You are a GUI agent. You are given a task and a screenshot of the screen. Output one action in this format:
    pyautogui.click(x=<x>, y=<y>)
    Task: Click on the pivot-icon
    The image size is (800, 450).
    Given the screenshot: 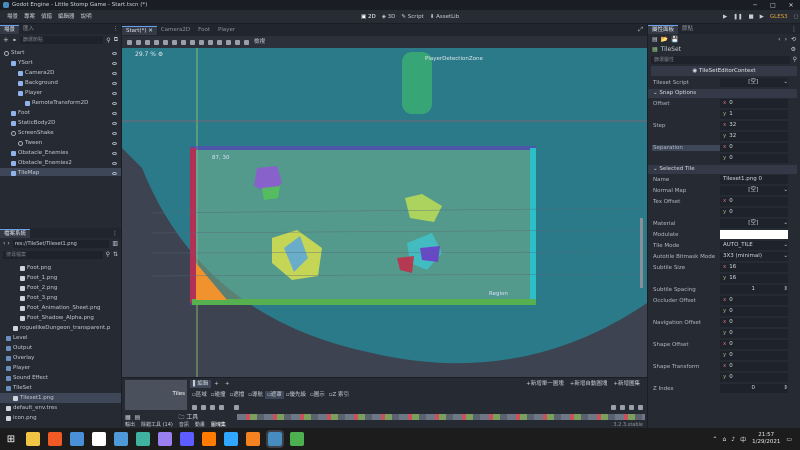 What is the action you would take?
    pyautogui.click(x=174, y=42)
    